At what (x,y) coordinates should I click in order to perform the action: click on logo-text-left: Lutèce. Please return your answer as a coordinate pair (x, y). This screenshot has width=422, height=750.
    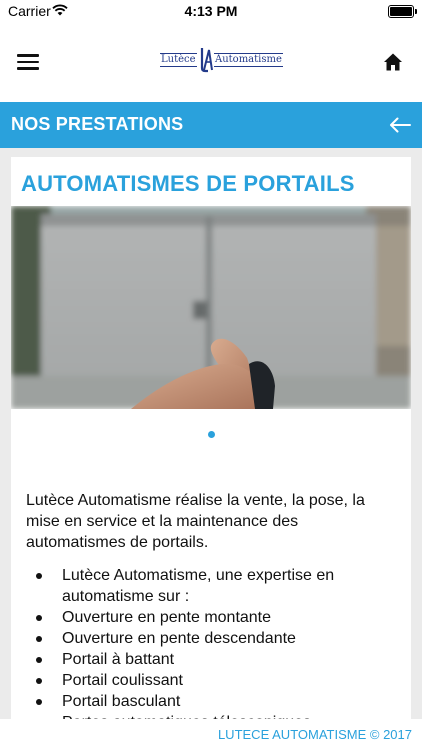
    Looking at the image, I should click on (178, 60).